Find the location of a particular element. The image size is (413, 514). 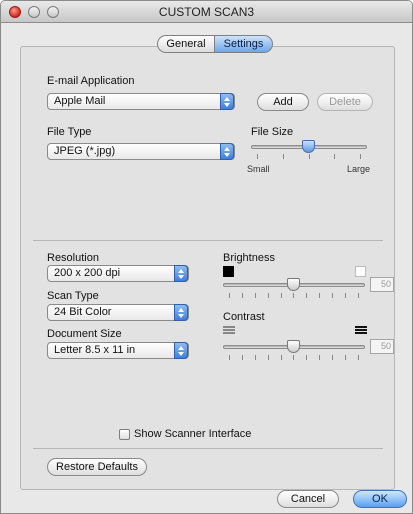

file-size-large-label: Large is located at coordinates (359, 169).